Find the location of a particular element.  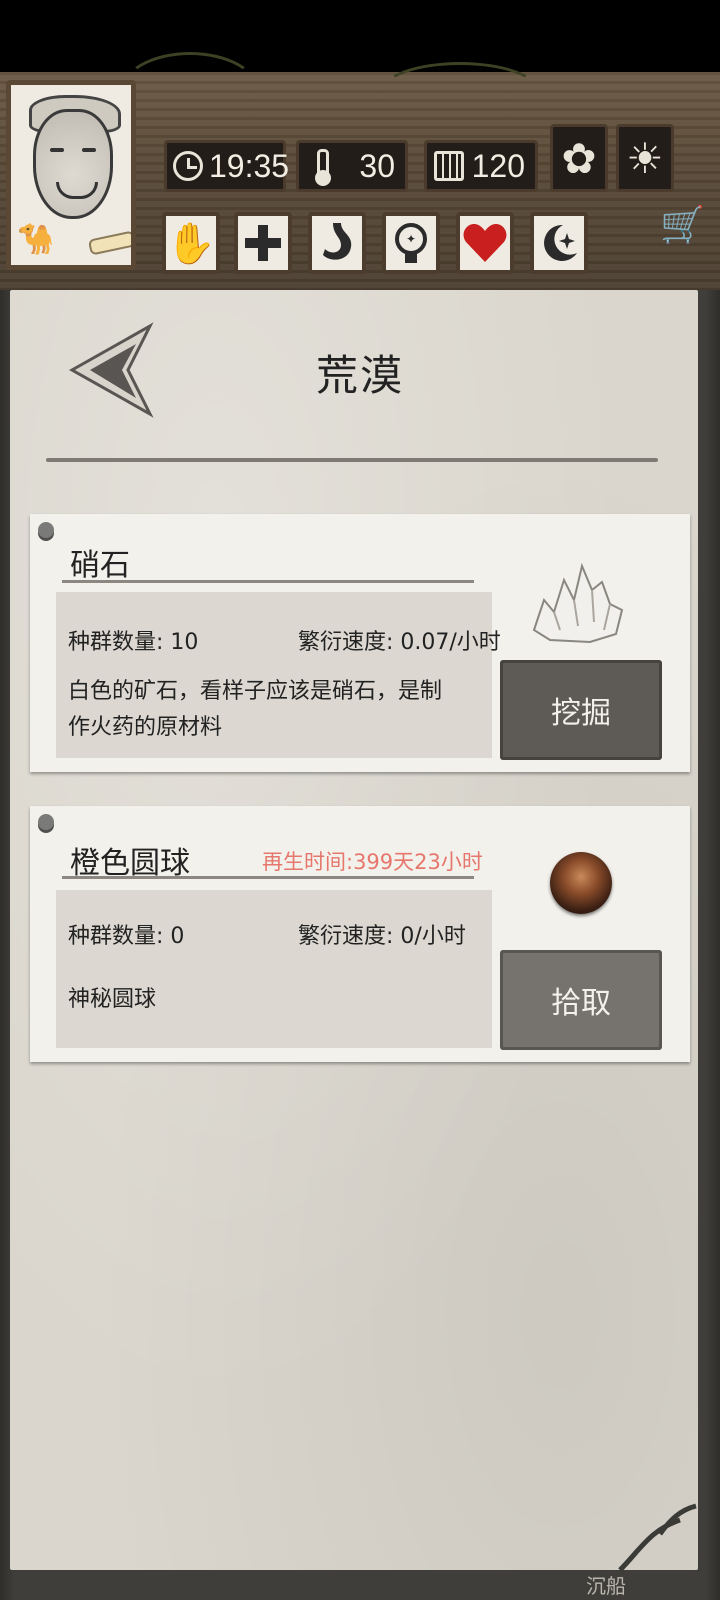

resource-description: 白色的矿石，看样子应该是硝石，是制 作火药的原材料 is located at coordinates (255, 710).